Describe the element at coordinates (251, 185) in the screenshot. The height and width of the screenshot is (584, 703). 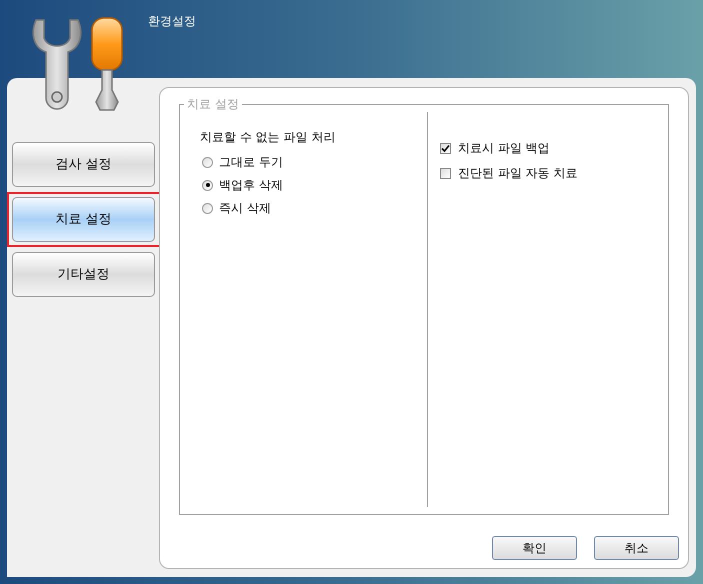
I see `radio-label: 백업후 삭제` at that location.